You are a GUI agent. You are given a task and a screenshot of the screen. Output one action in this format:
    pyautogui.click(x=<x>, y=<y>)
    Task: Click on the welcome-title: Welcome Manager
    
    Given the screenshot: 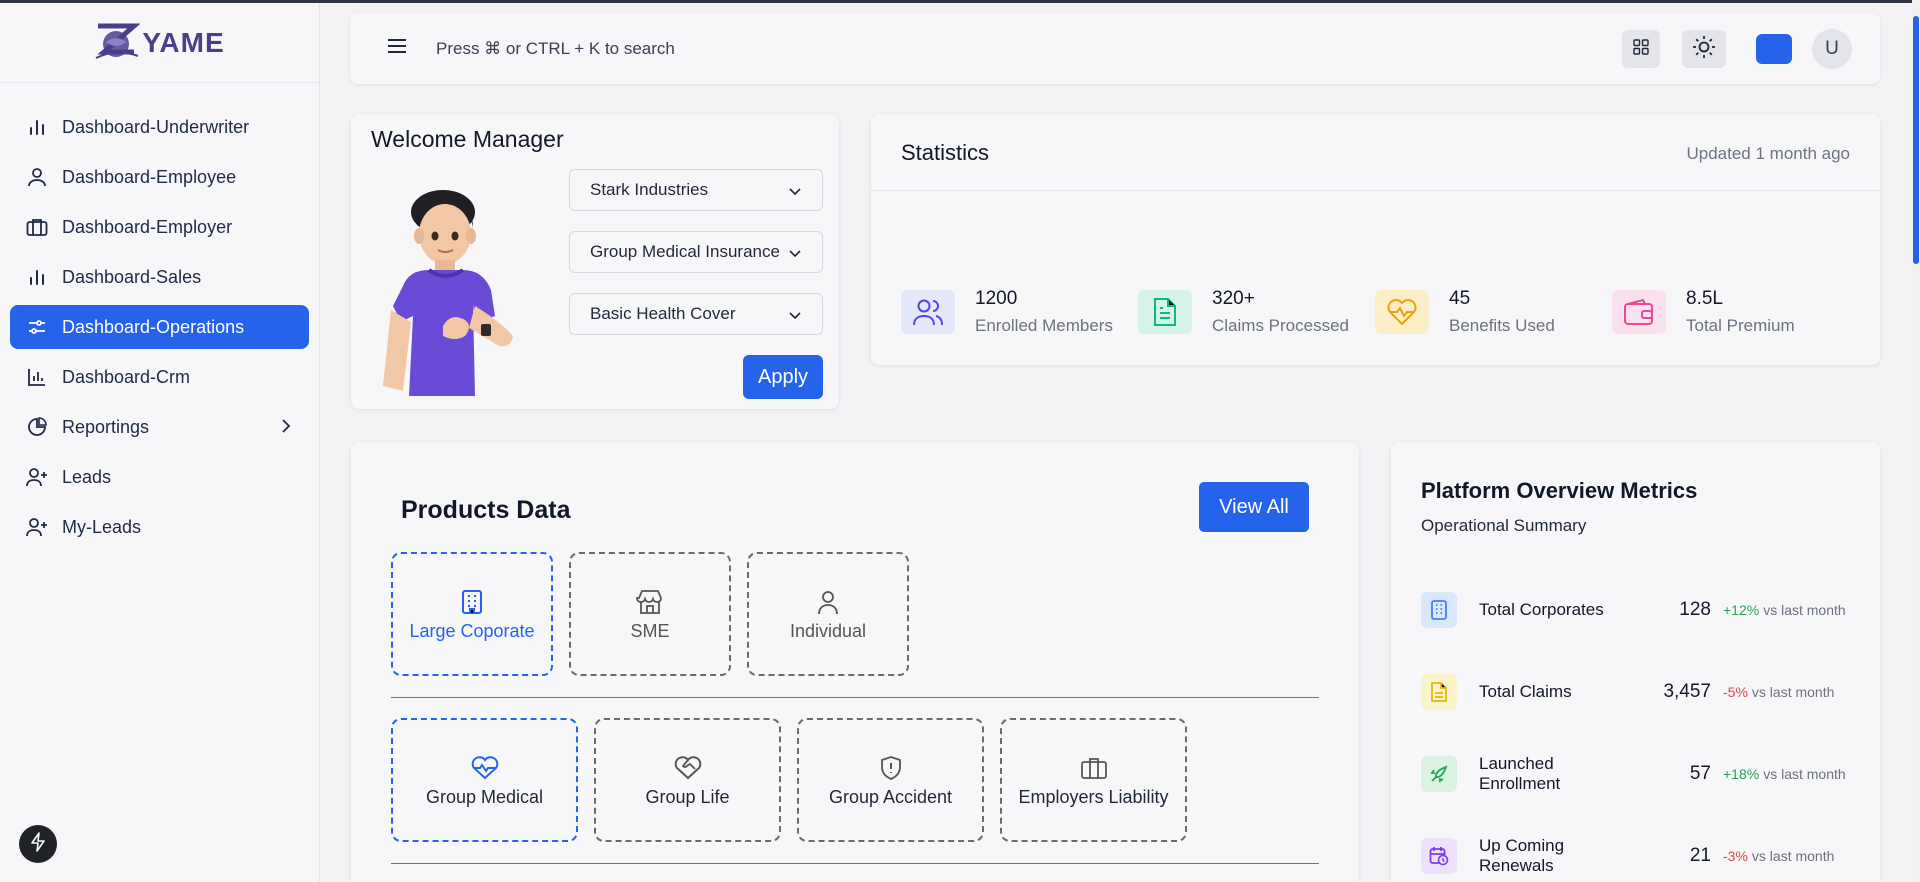 What is the action you would take?
    pyautogui.click(x=467, y=139)
    